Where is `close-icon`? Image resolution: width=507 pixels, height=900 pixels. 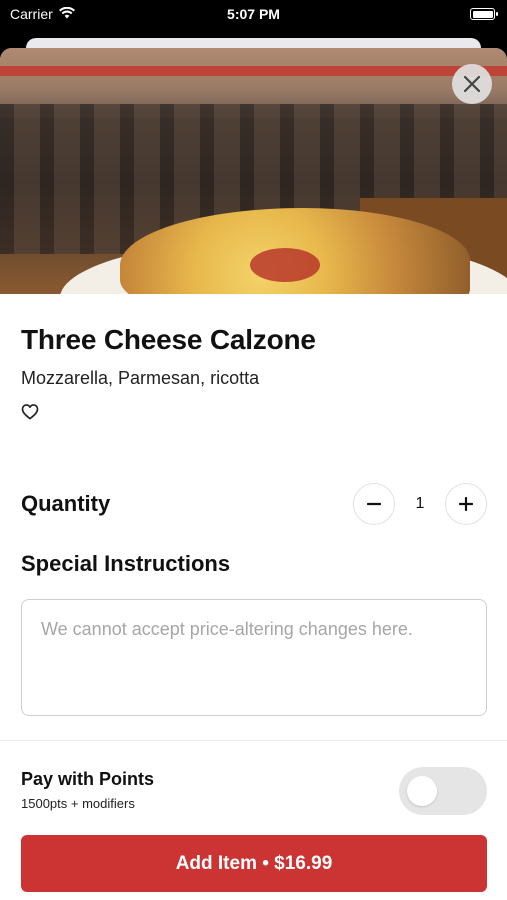
close-icon is located at coordinates (472, 84).